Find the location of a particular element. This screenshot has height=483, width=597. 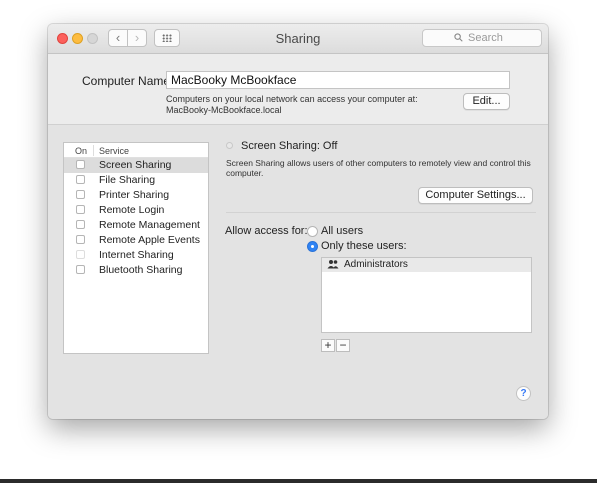

service-row-screen-sharing: Screen Sharing is located at coordinates (136, 165).